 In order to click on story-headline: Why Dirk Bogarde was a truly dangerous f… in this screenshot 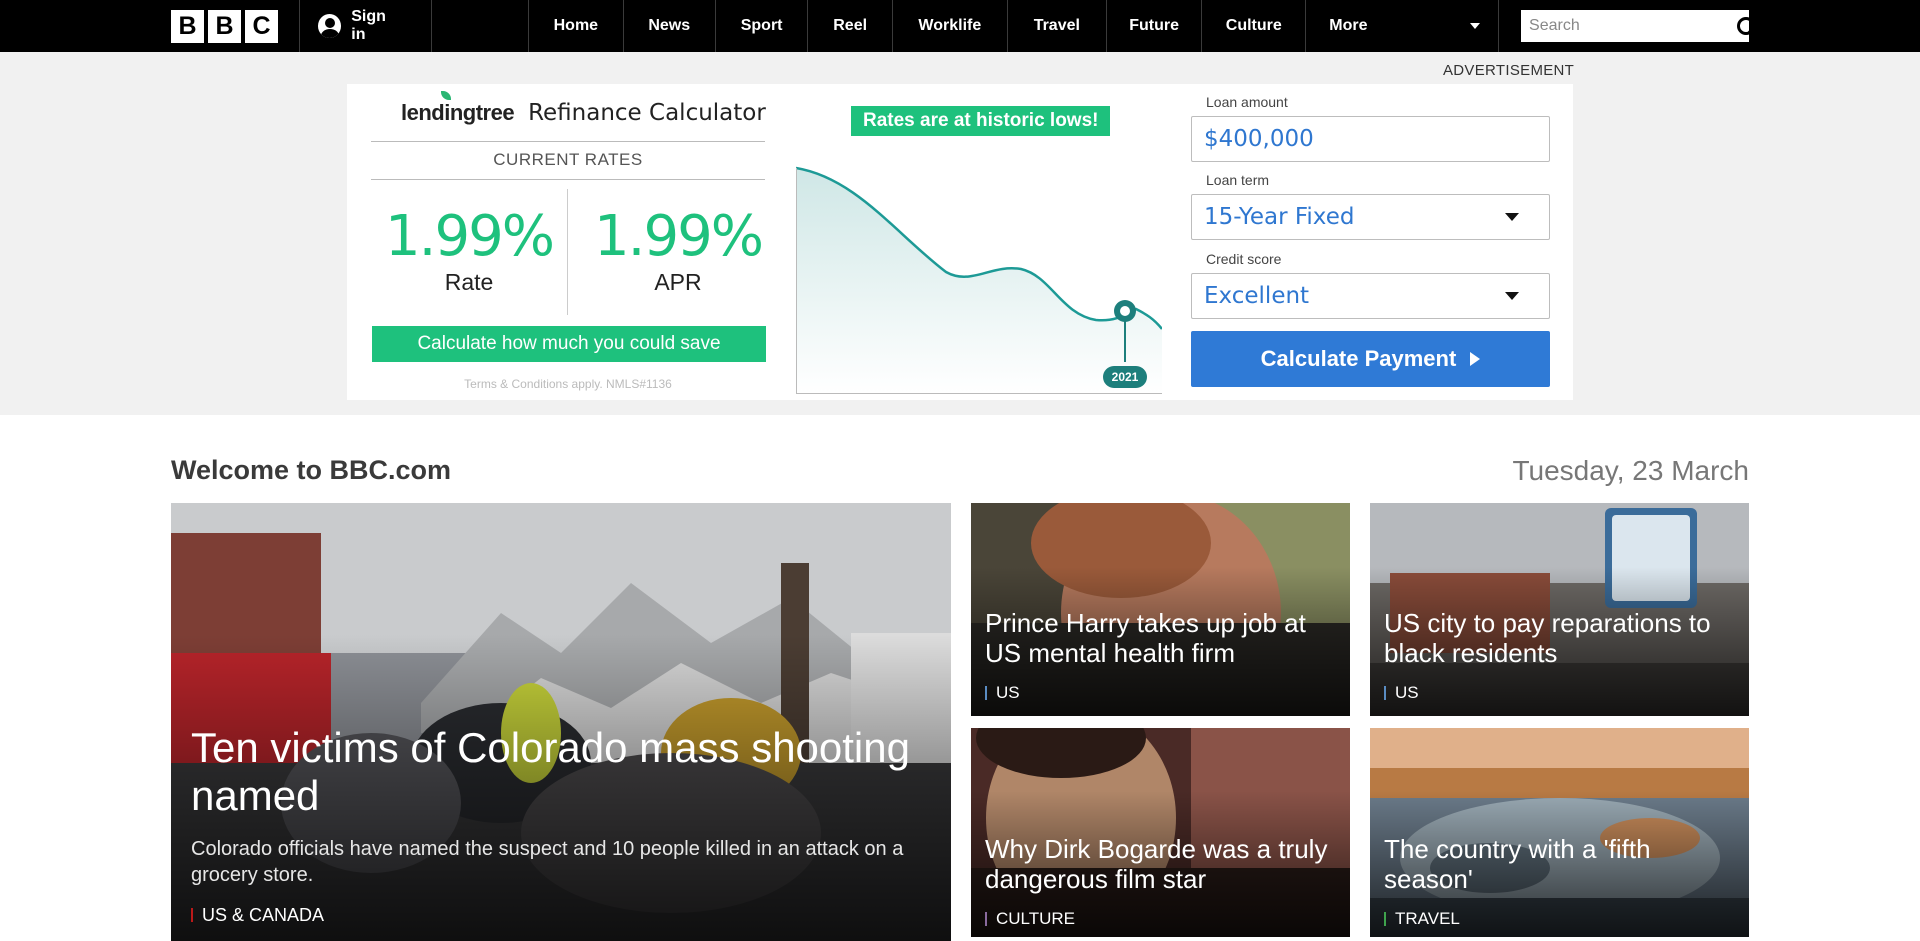, I will do `click(1160, 864)`.